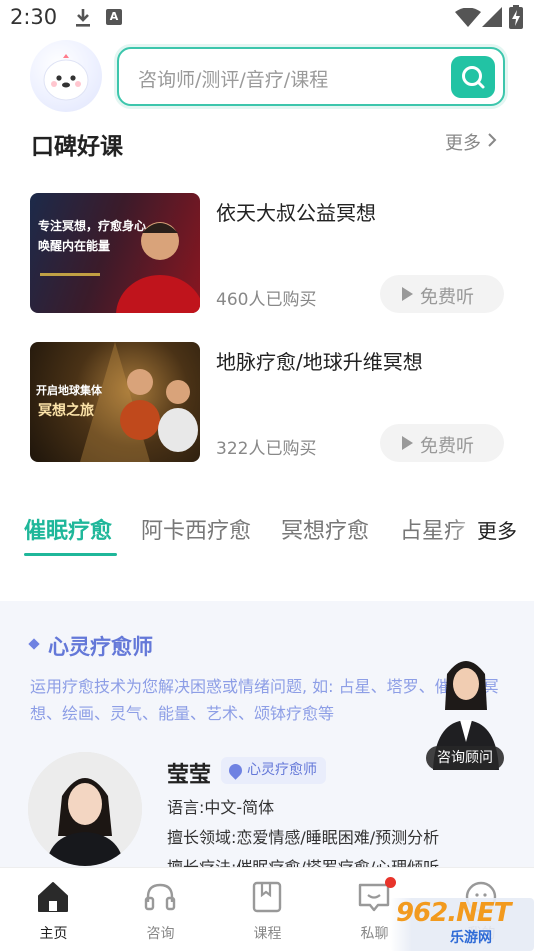  Describe the element at coordinates (221, 807) in the screenshot. I see `counselor-language: 语言:中文-简体` at that location.